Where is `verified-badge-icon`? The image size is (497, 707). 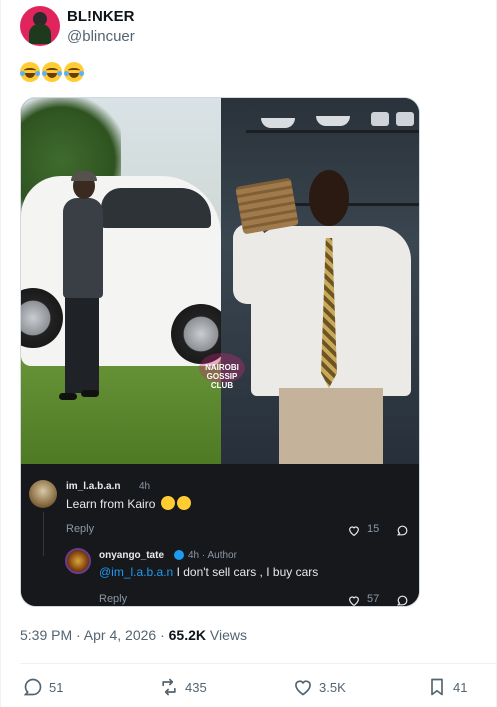 verified-badge-icon is located at coordinates (179, 555).